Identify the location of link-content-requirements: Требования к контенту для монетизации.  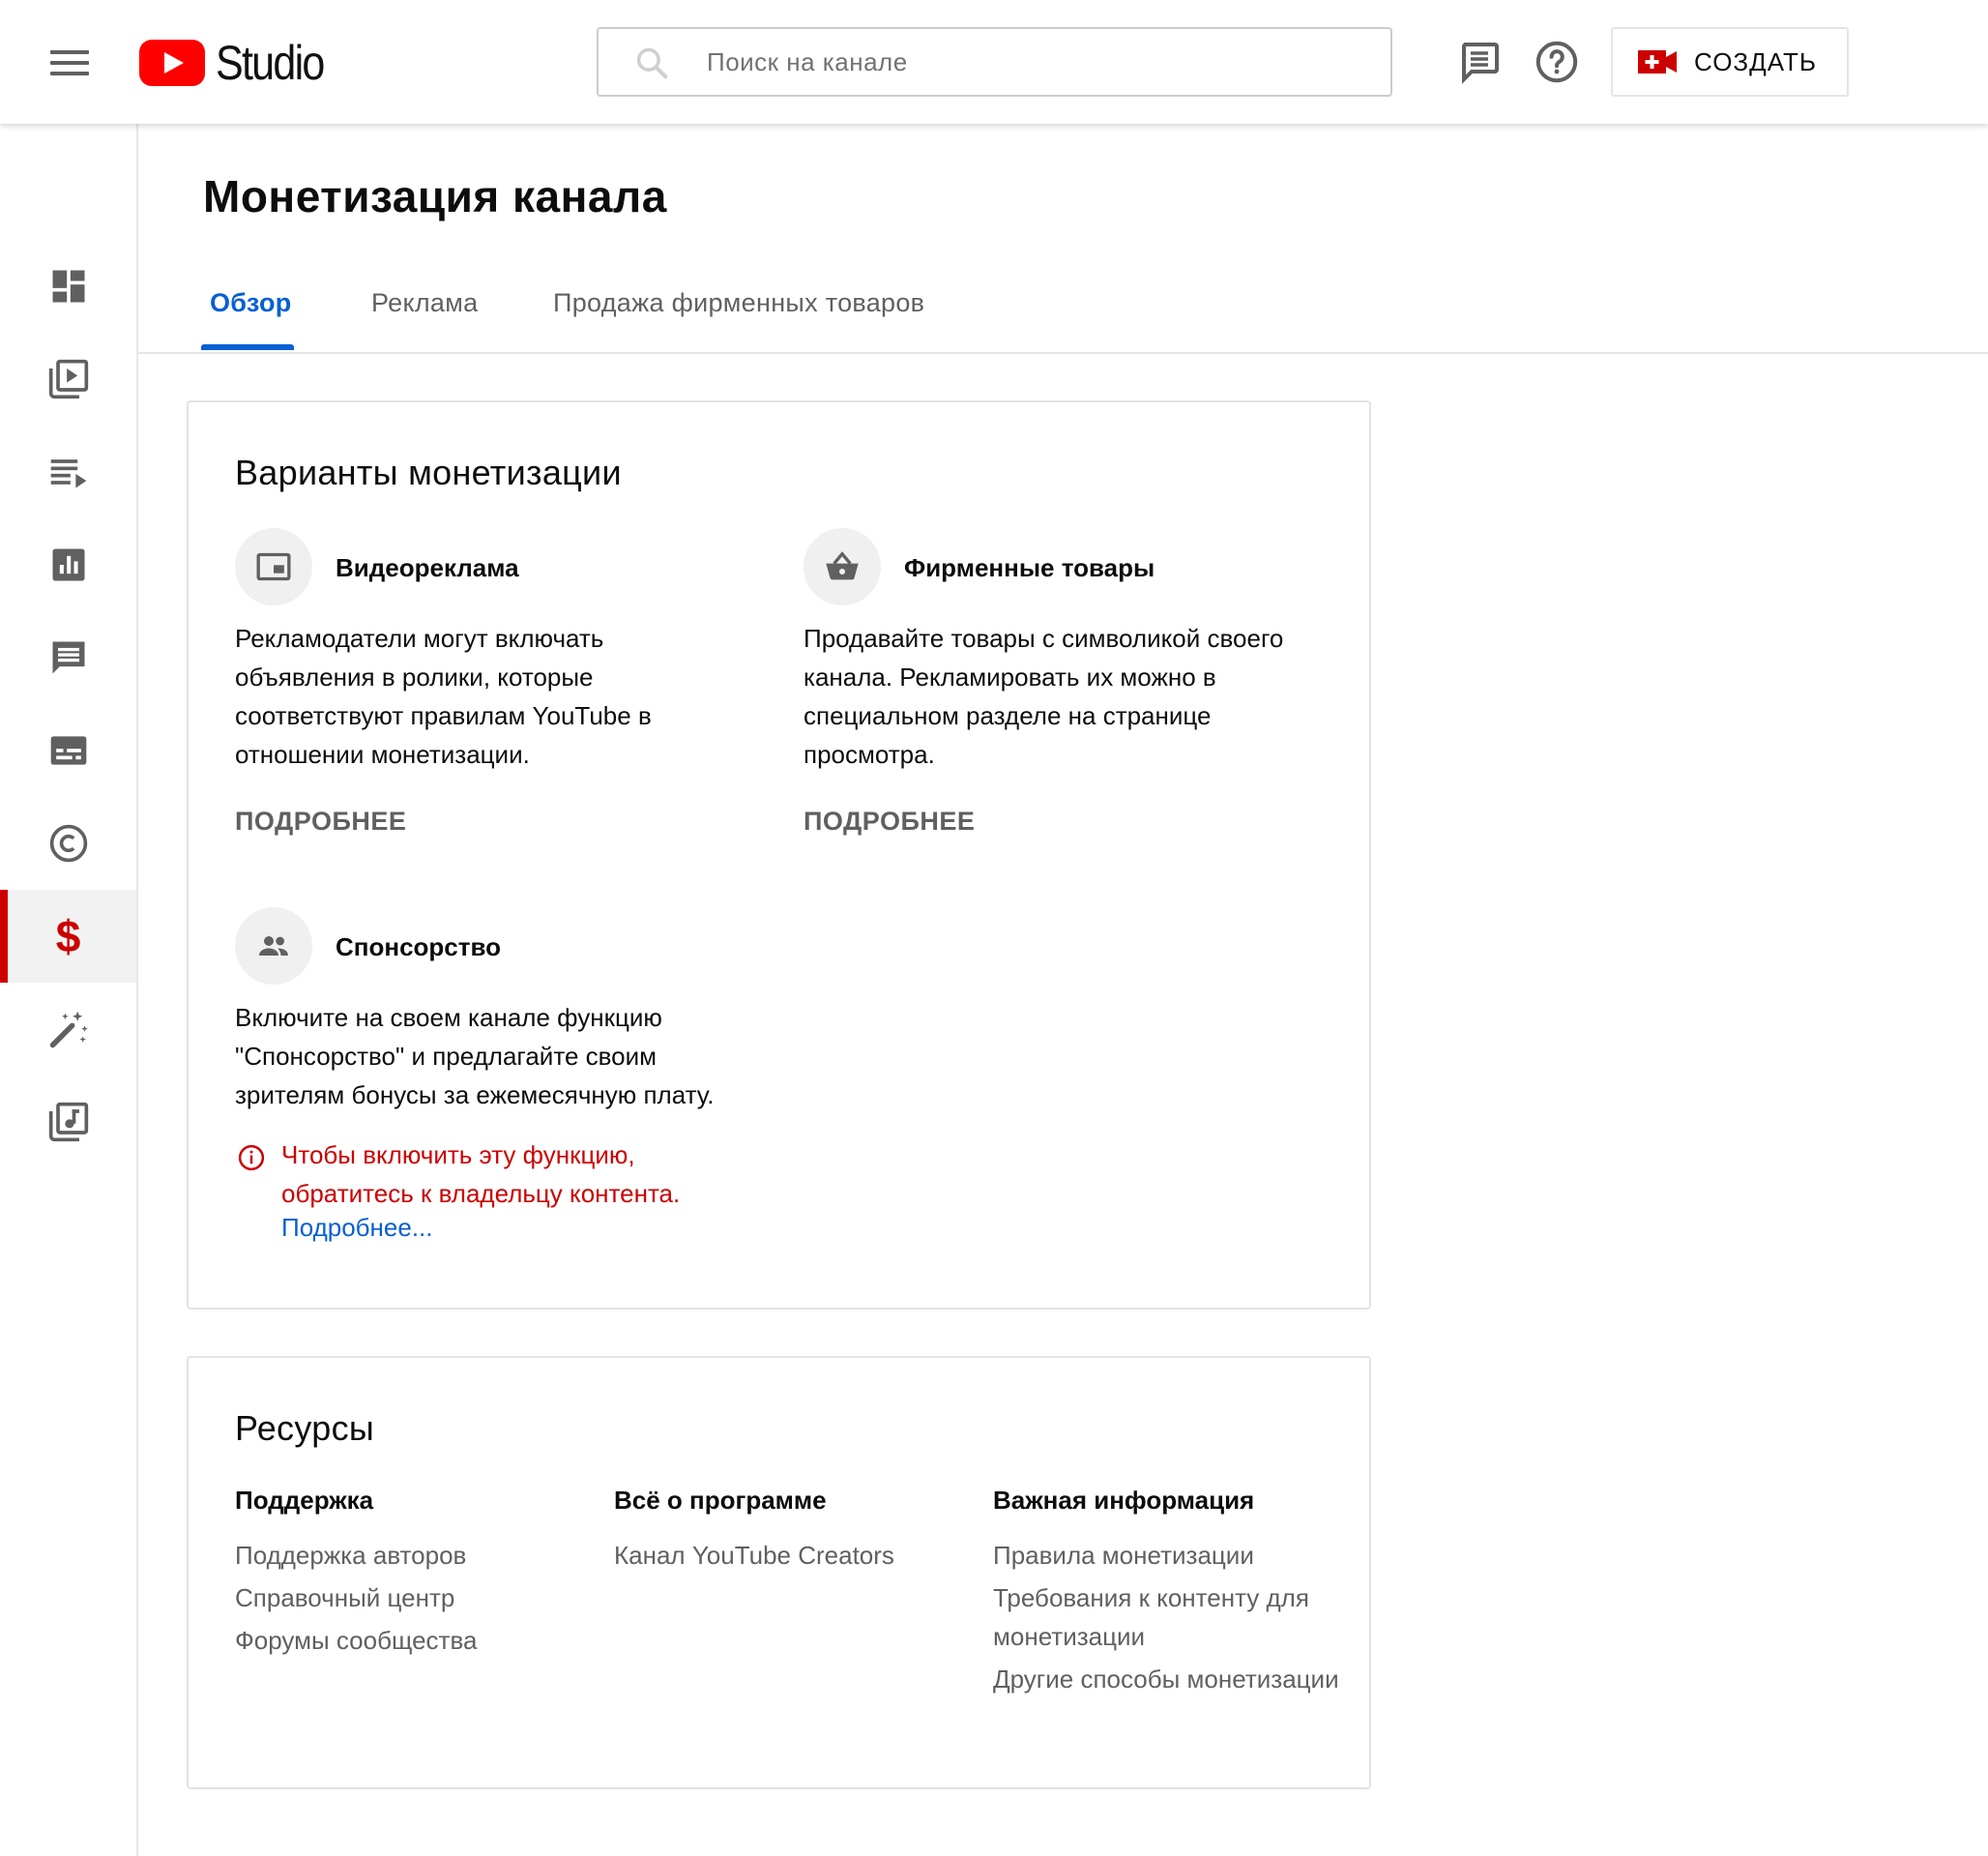
(1167, 1617).